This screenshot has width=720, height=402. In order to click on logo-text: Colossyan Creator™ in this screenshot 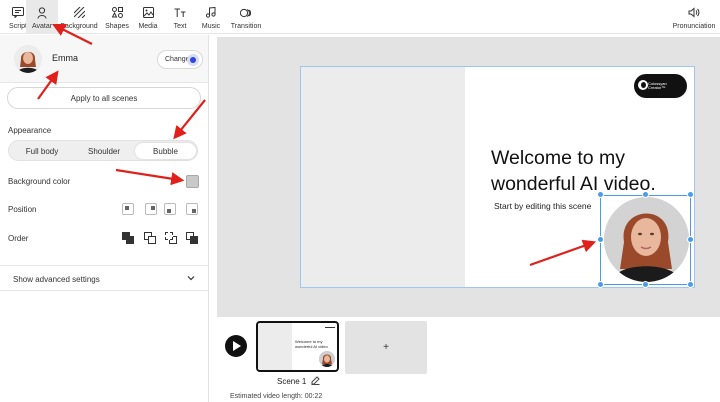, I will do `click(657, 86)`.